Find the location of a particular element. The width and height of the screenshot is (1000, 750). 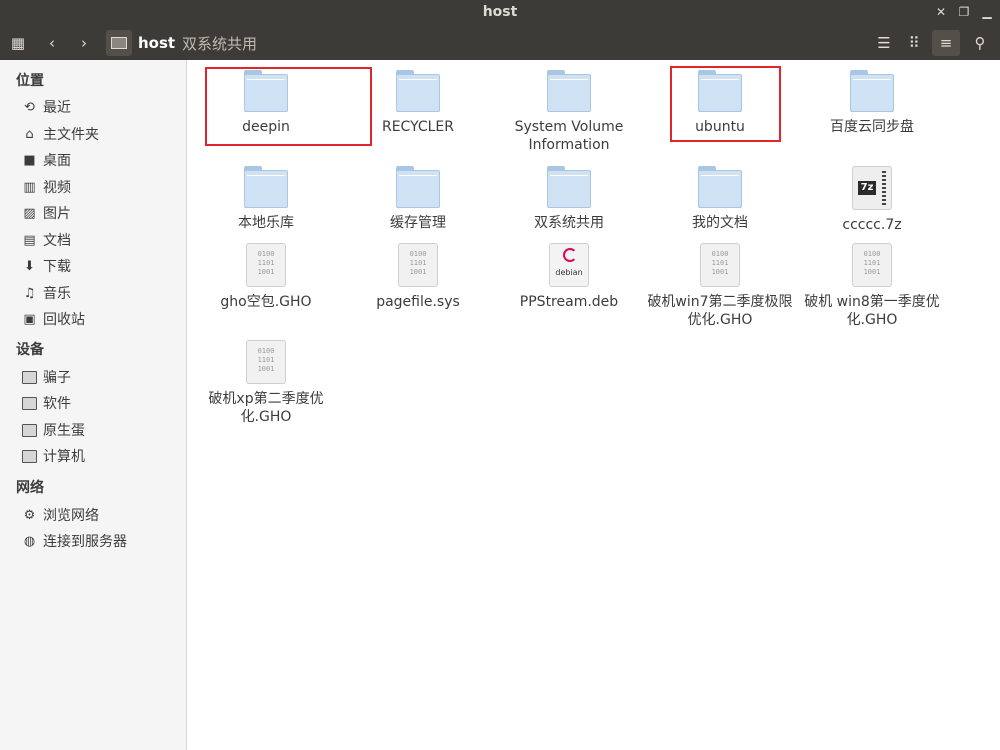

sidebar-item-device-pianzi: 骗子 is located at coordinates (102, 377).